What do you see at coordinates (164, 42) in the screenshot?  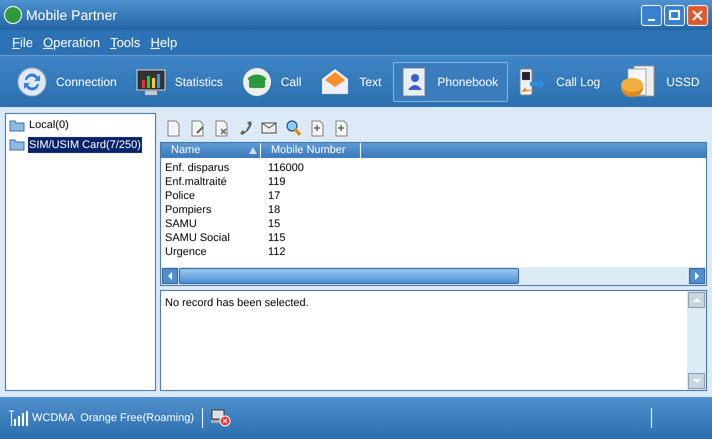 I see `menu-item: Help` at bounding box center [164, 42].